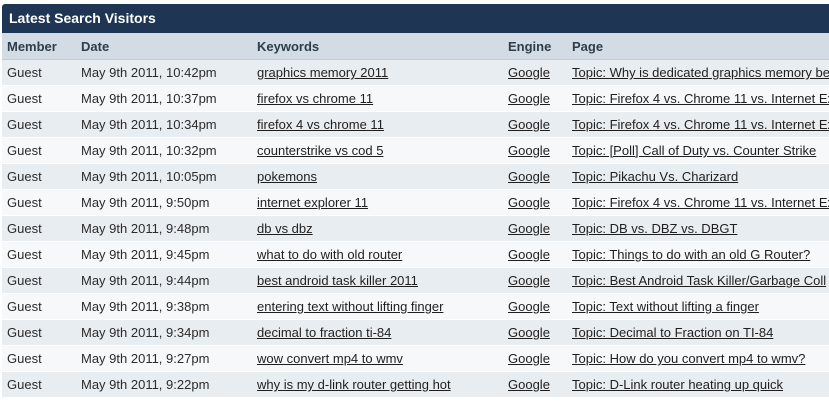  Describe the element at coordinates (672, 332) in the screenshot. I see `page-link: Topic: Decimal to Fraction on TI-84` at that location.